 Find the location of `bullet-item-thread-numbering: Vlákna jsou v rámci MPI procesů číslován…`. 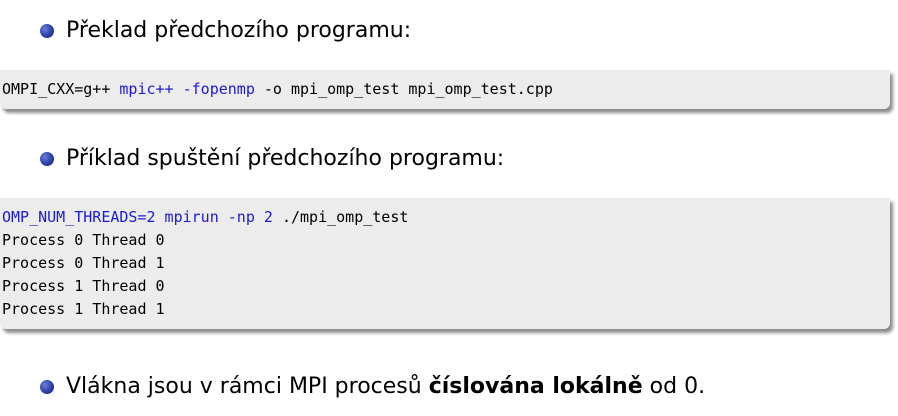

bullet-item-thread-numbering: Vlákna jsou v rámci MPI procesů číslován… is located at coordinates (372, 387).